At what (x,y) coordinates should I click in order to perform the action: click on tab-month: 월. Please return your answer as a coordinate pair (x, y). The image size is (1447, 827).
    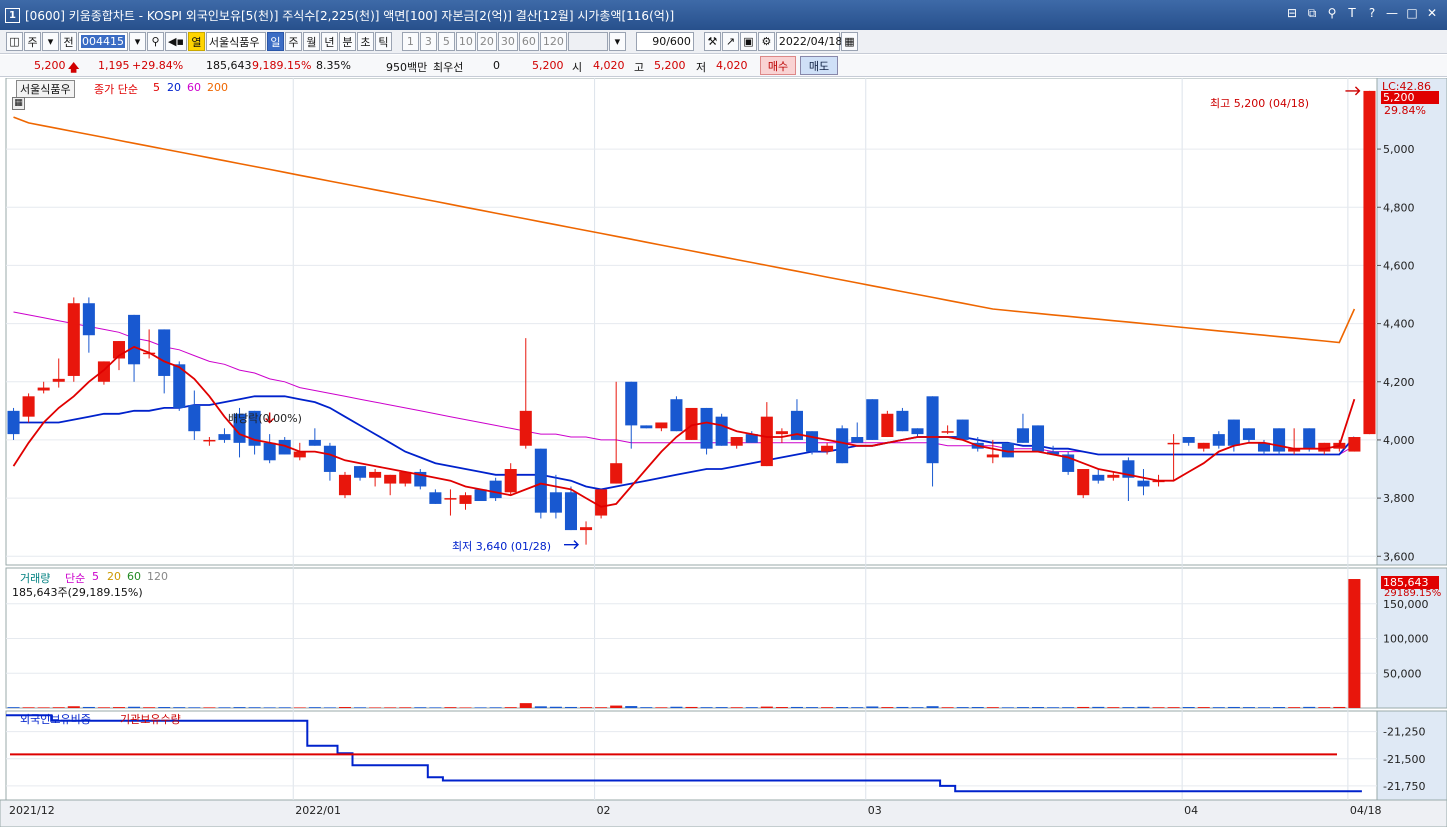
    Looking at the image, I should click on (311, 41).